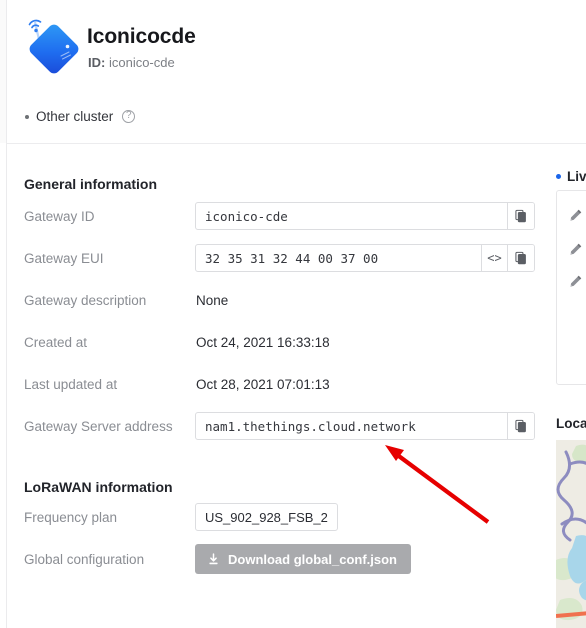 Image resolution: width=586 pixels, height=628 pixels. I want to click on last-updated-at-label: Last updated at, so click(71, 384).